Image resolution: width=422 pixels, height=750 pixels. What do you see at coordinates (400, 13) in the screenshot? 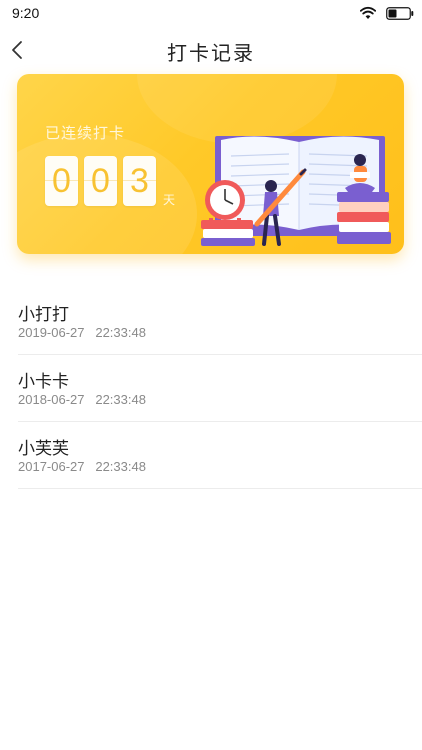
I see `battery-icon` at bounding box center [400, 13].